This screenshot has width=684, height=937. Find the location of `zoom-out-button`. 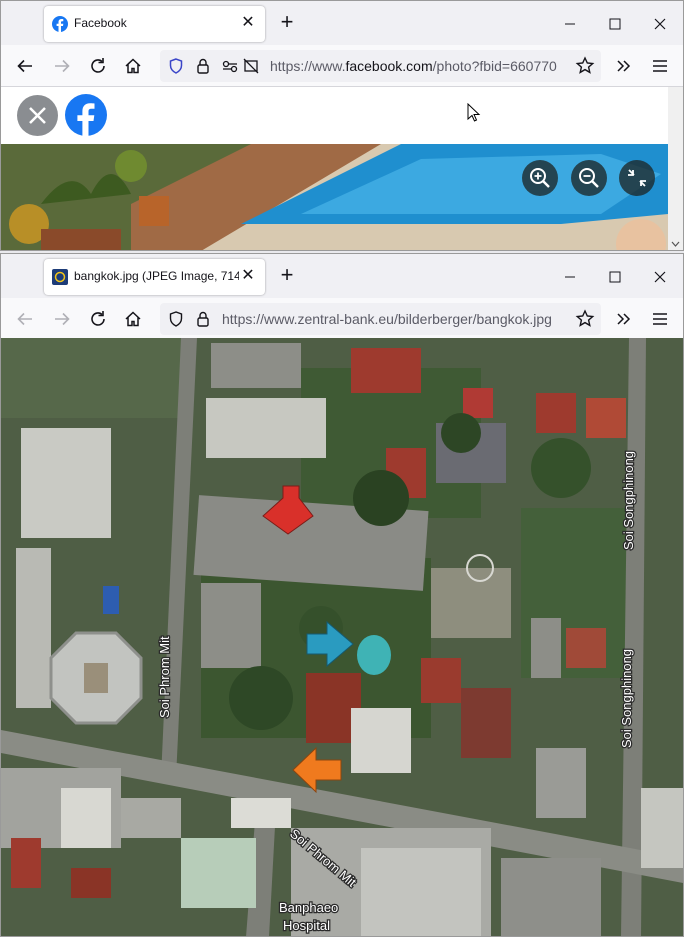

zoom-out-button is located at coordinates (589, 178).